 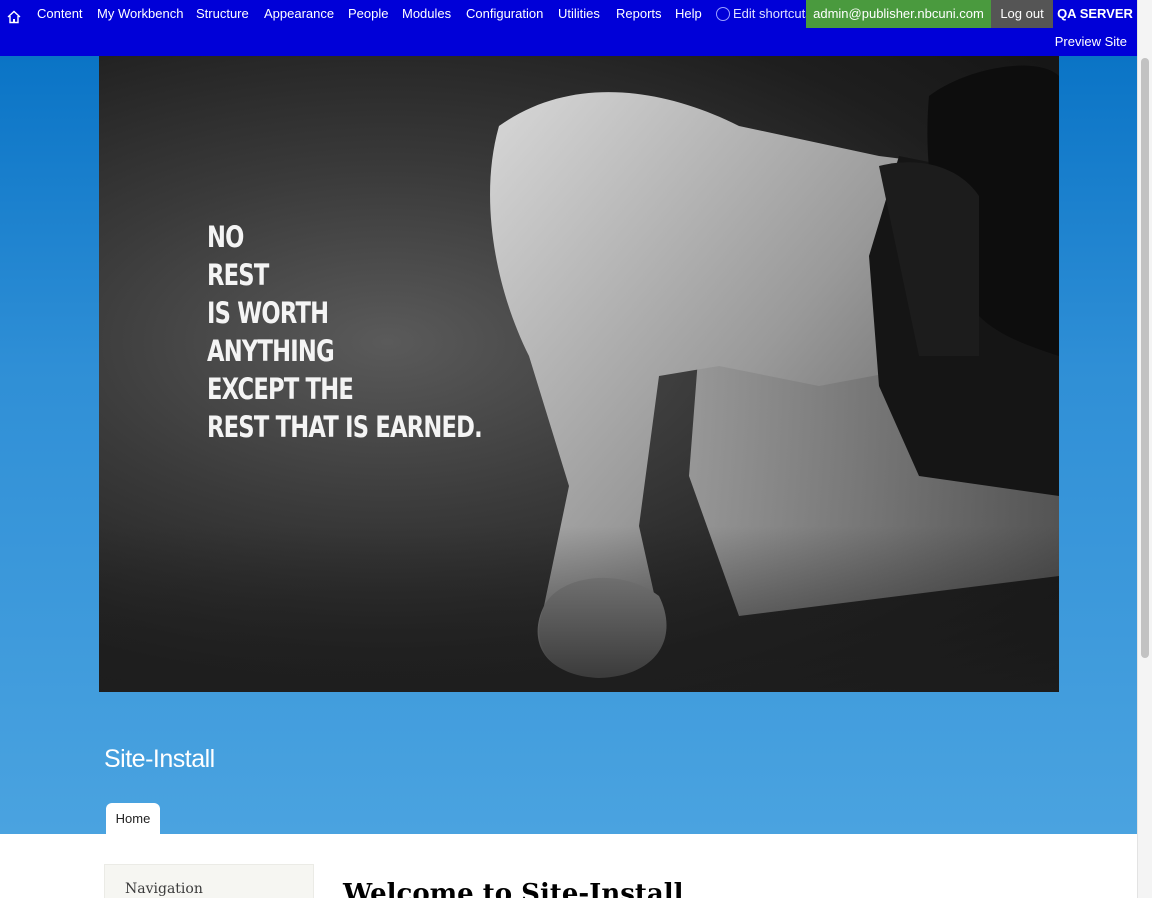 What do you see at coordinates (164, 889) in the screenshot?
I see `sidebar-block-title: Navigation` at bounding box center [164, 889].